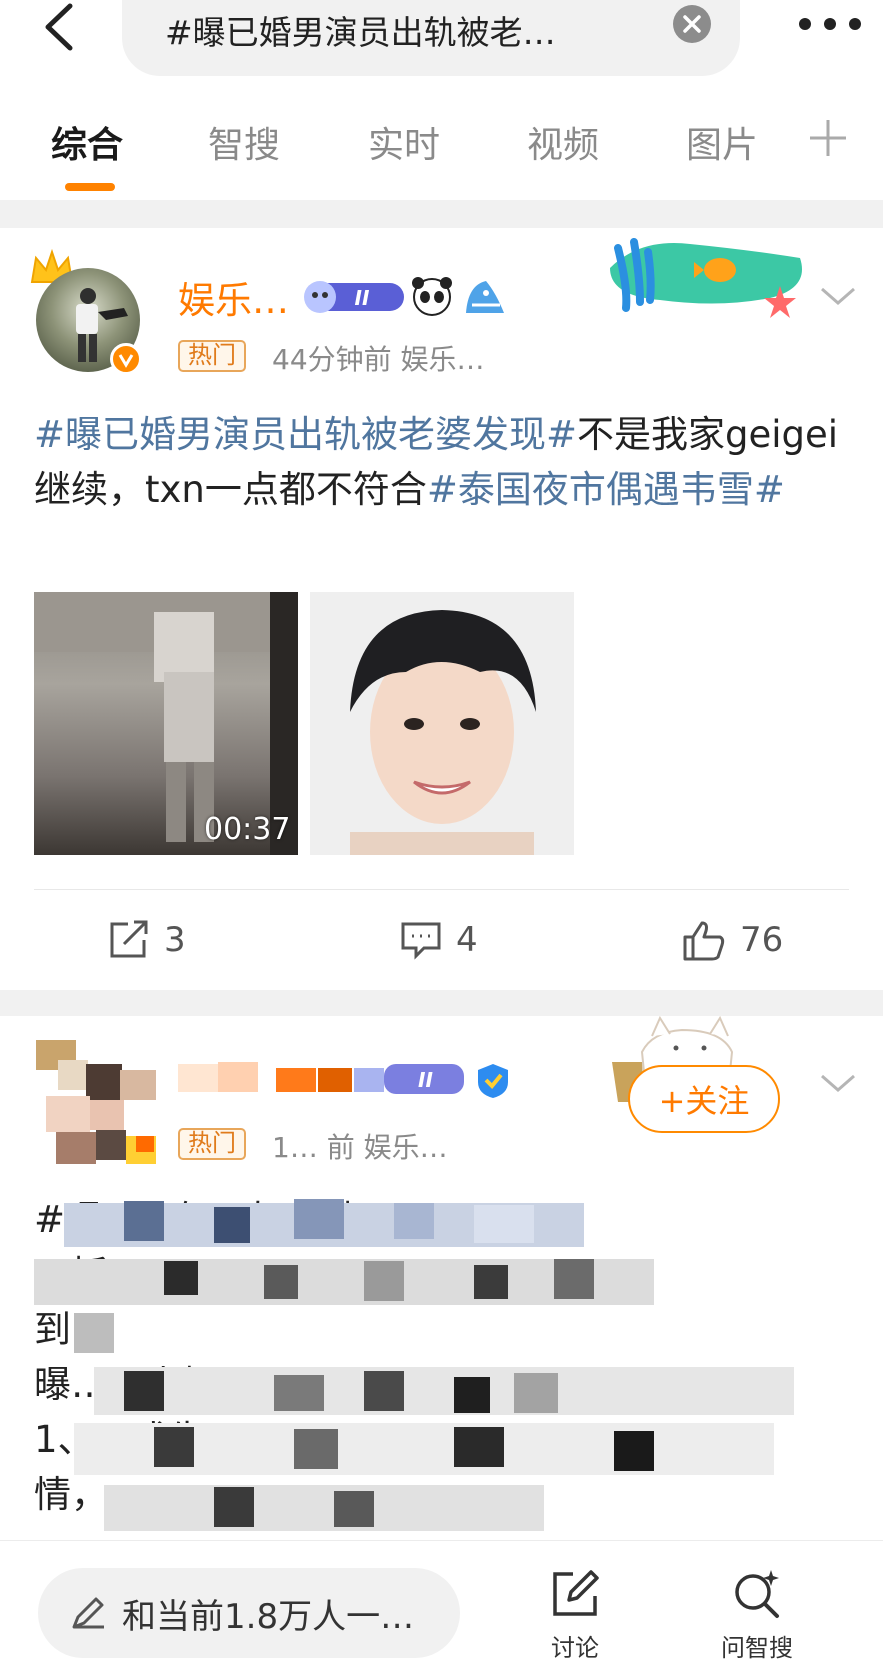  What do you see at coordinates (354, 297) in the screenshot?
I see `level-badge-icon: II` at bounding box center [354, 297].